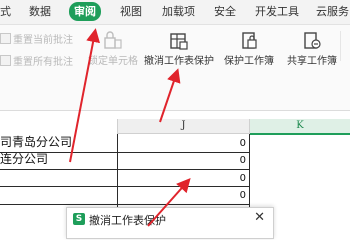  I want to click on reset-current-comment-label: 重置当前批注, so click(43, 40).